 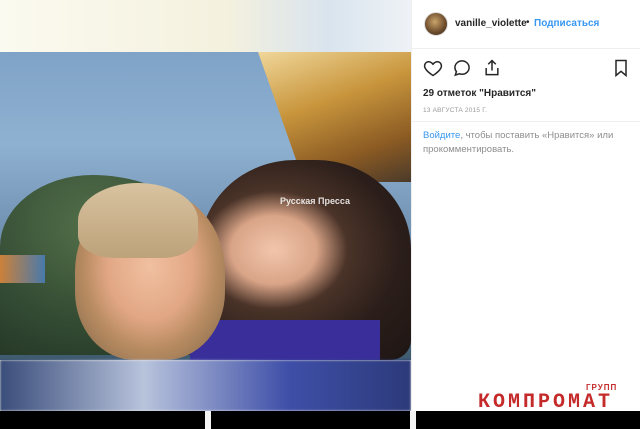 I want to click on comment-icon, so click(x=462, y=68).